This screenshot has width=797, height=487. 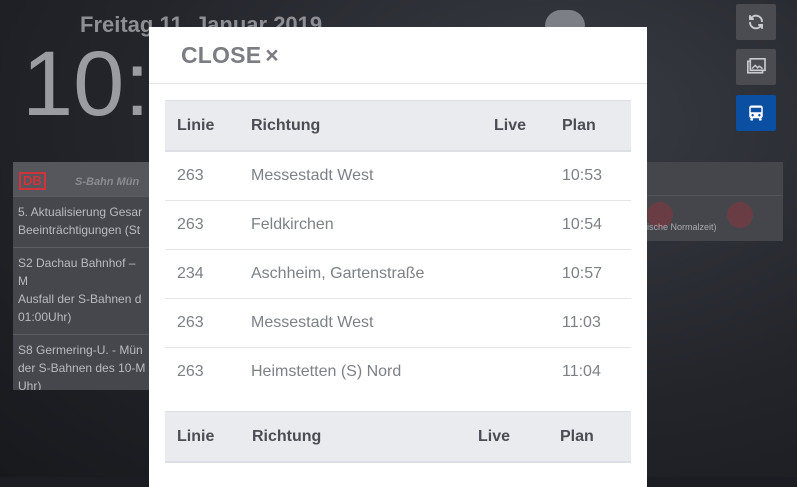 I want to click on news-header: DB S-Bahn Mün, so click(x=83, y=179).